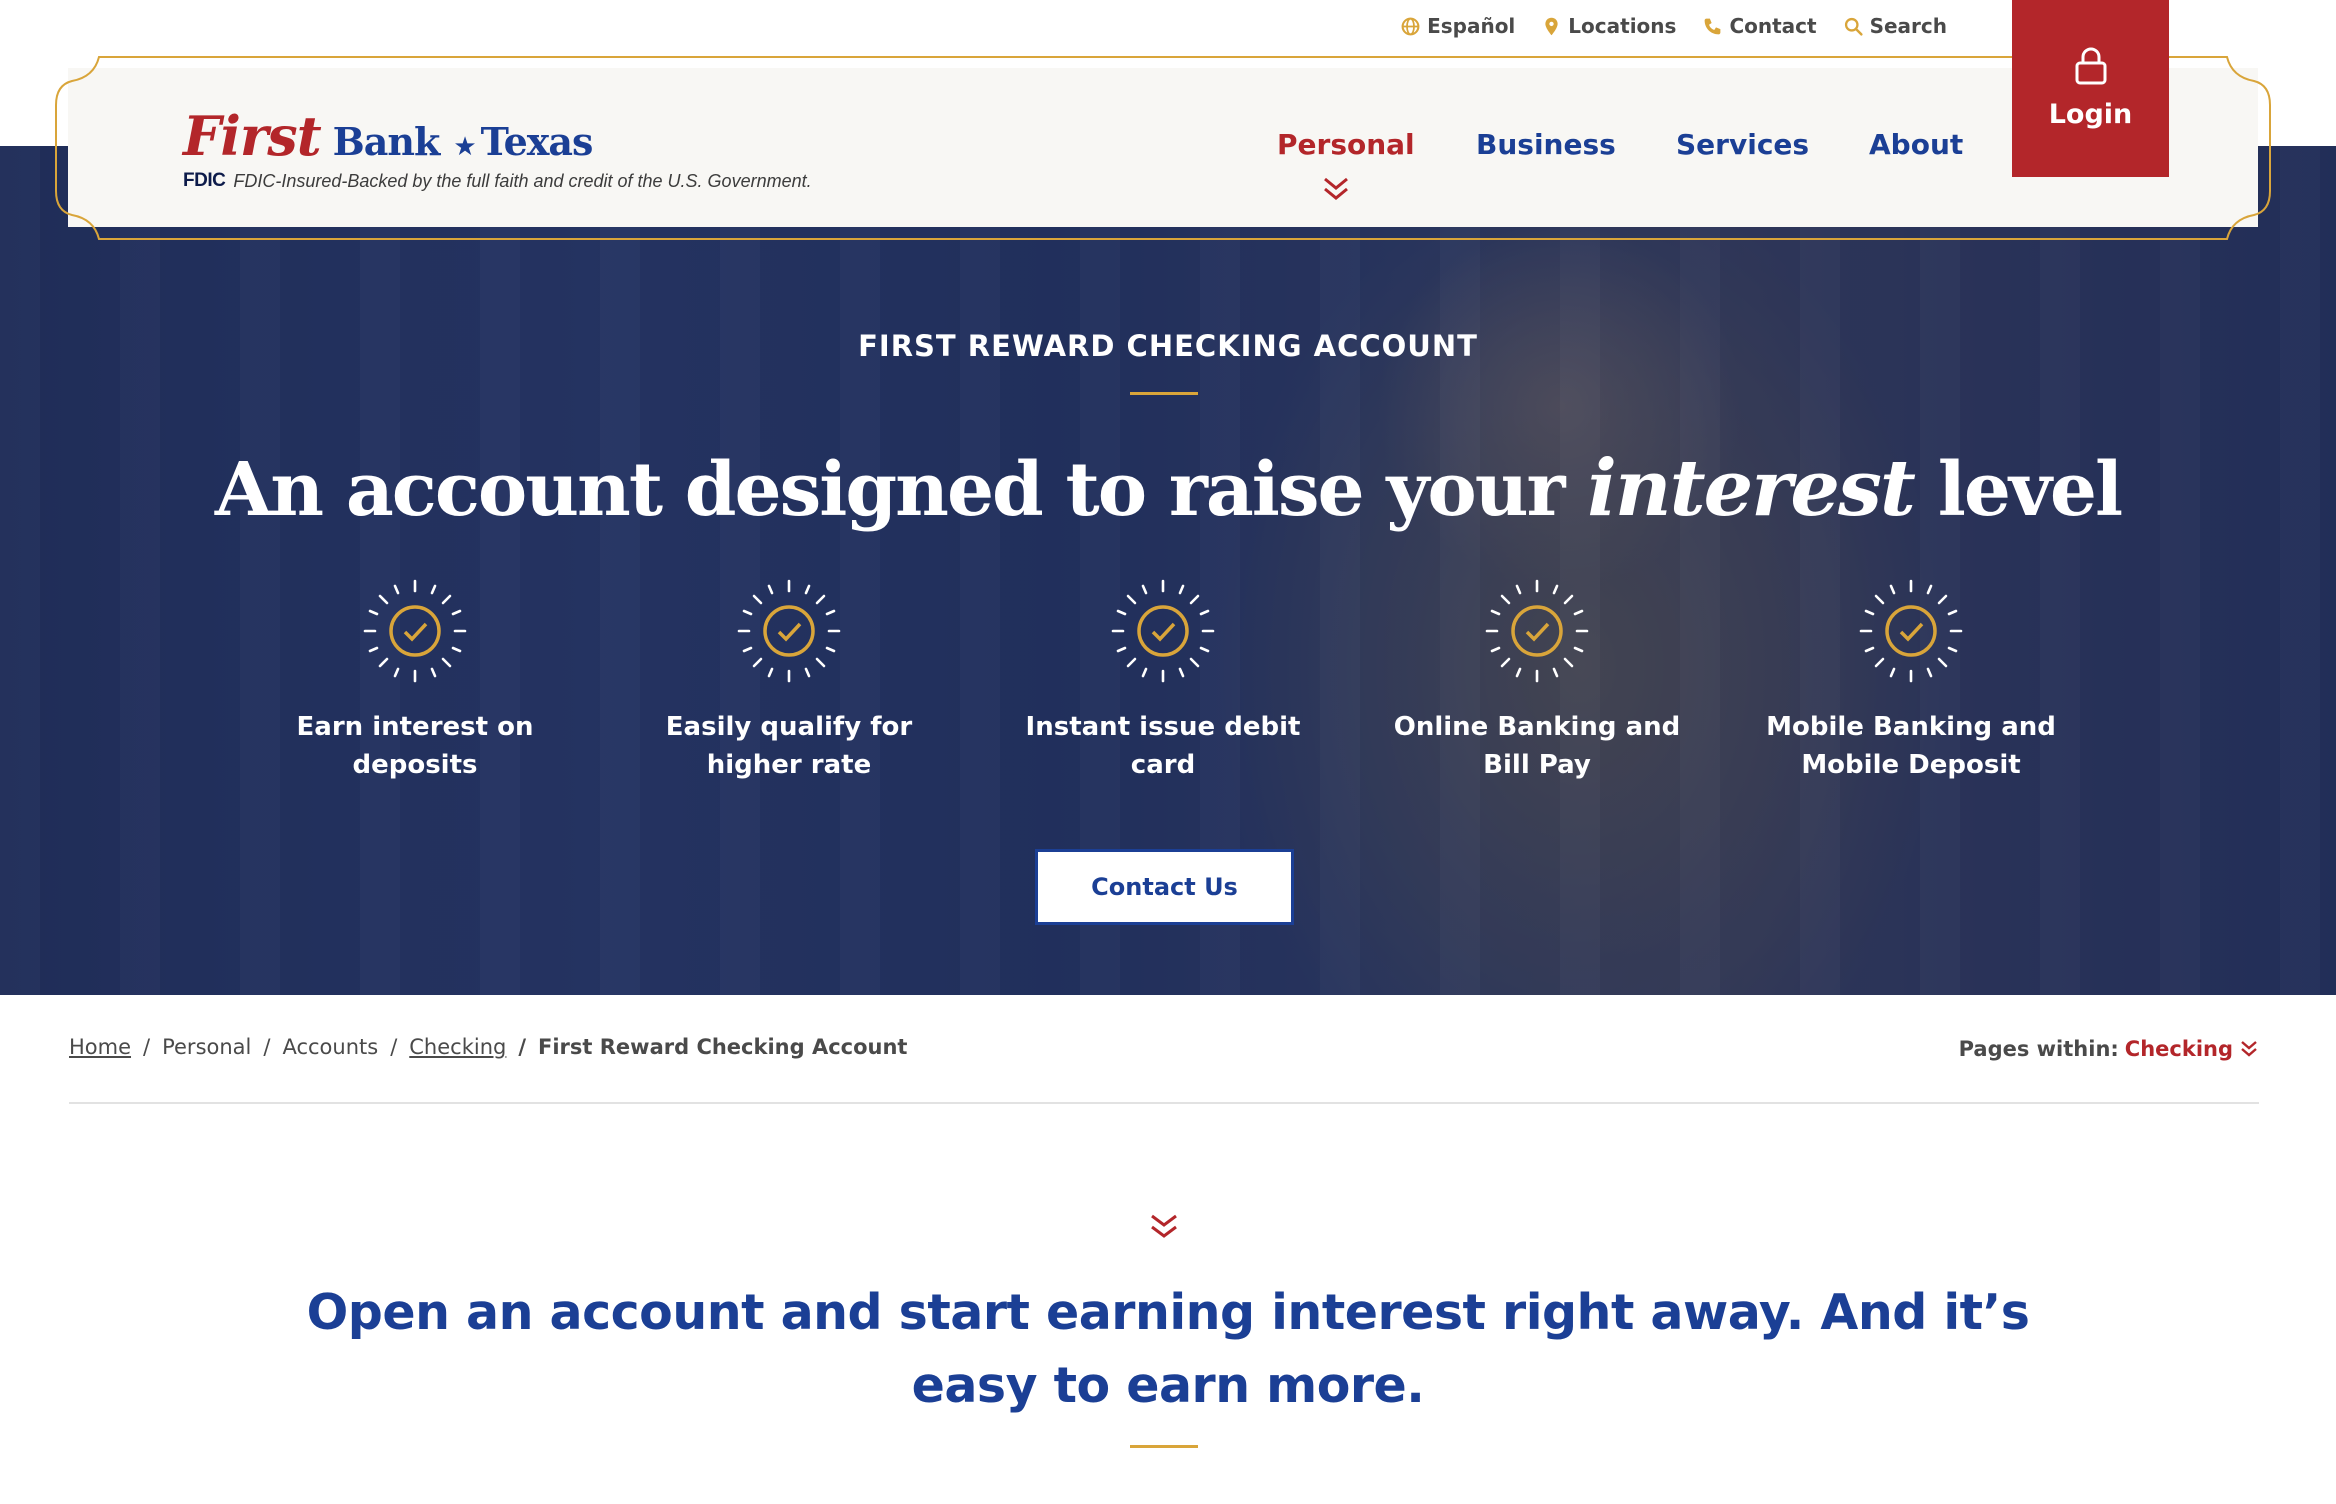 Image resolution: width=2336 pixels, height=1504 pixels. What do you see at coordinates (1742, 144) in the screenshot?
I see `nav-services: Services` at bounding box center [1742, 144].